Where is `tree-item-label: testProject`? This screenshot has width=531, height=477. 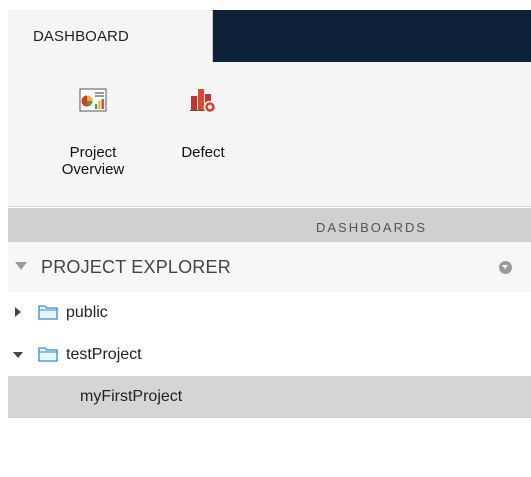
tree-item-label: testProject is located at coordinates (104, 354).